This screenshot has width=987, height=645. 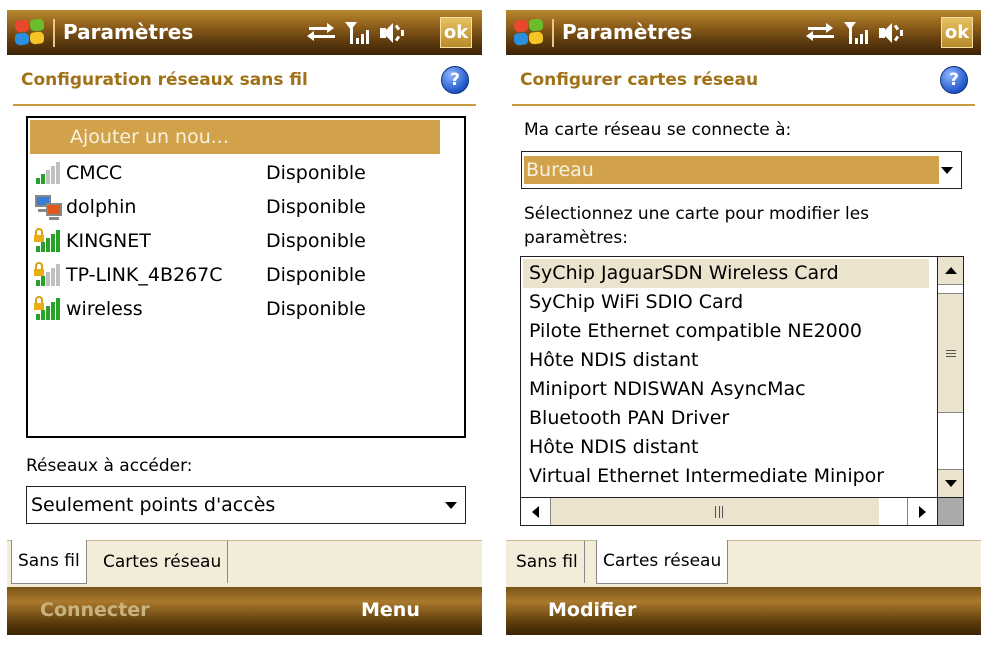 I want to click on network-row: wireless Disponible, so click(x=247, y=309).